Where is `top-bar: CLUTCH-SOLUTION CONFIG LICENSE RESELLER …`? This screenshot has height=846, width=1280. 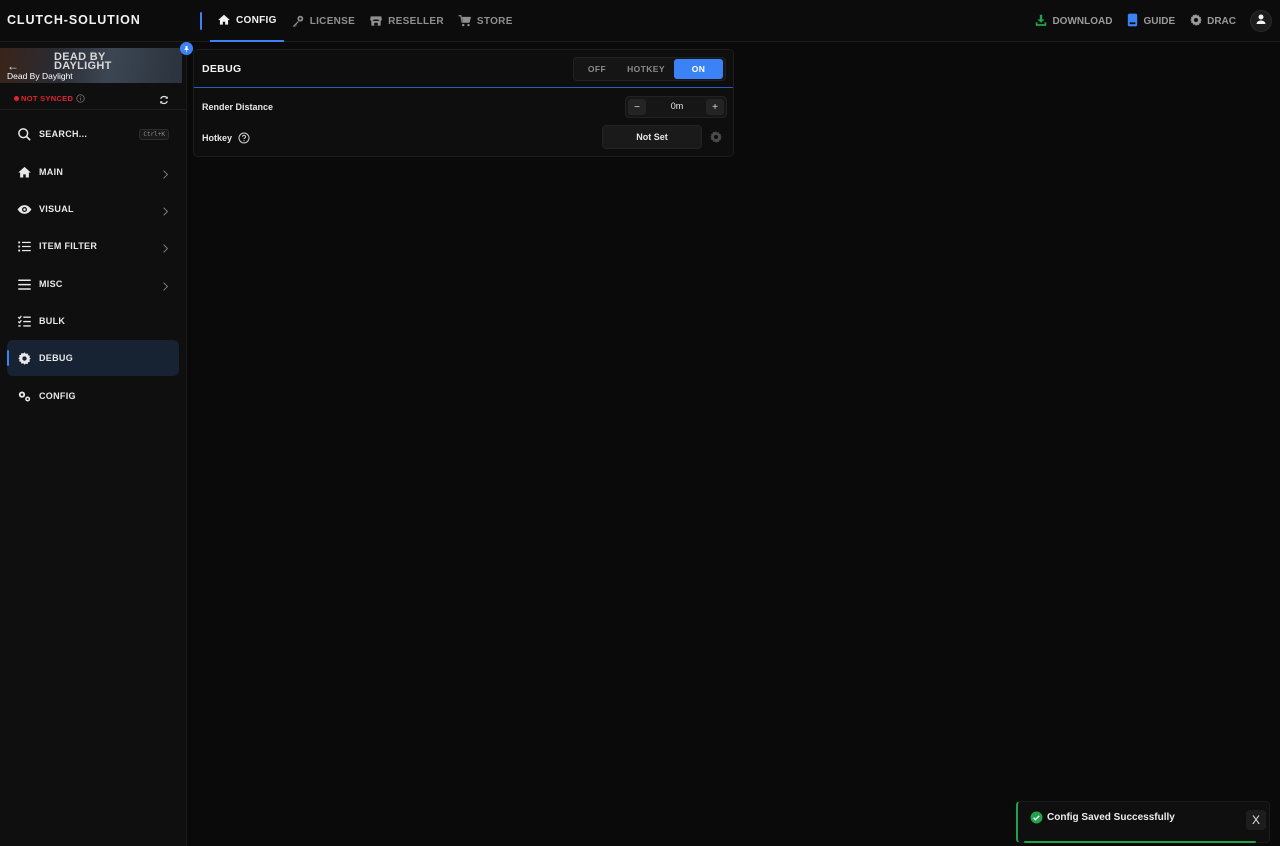
top-bar: CLUTCH-SOLUTION CONFIG LICENSE RESELLER … is located at coordinates (640, 21).